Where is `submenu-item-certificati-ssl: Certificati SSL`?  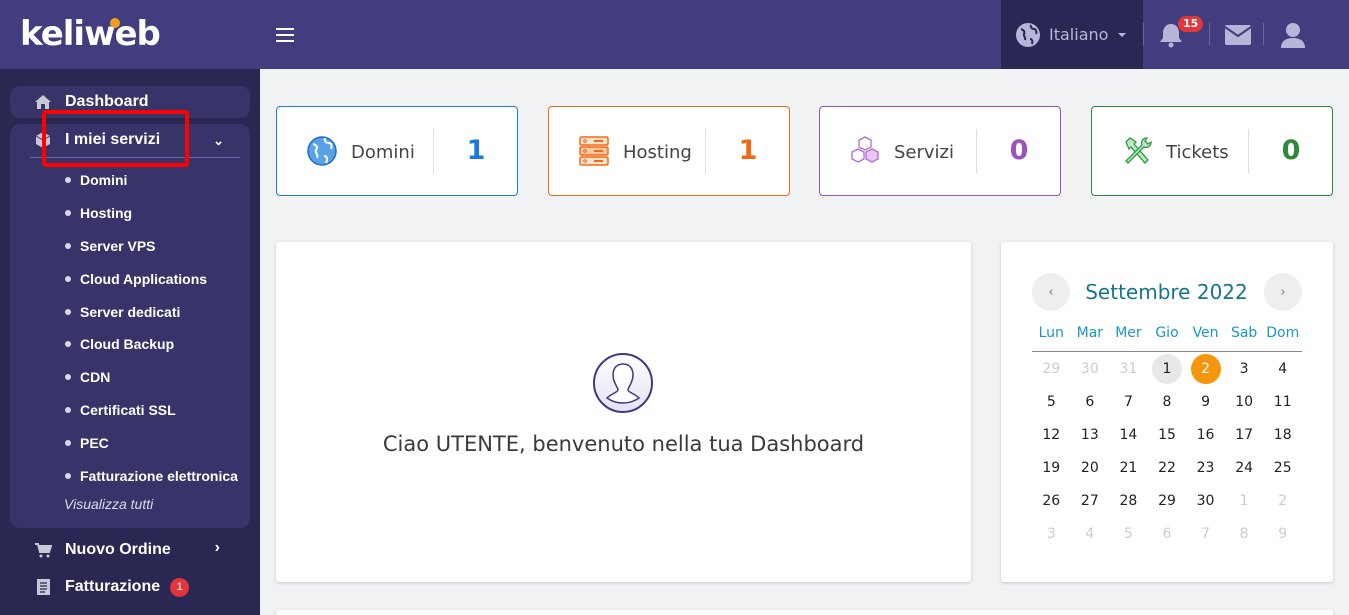 submenu-item-certificati-ssl: Certificati SSL is located at coordinates (130, 410).